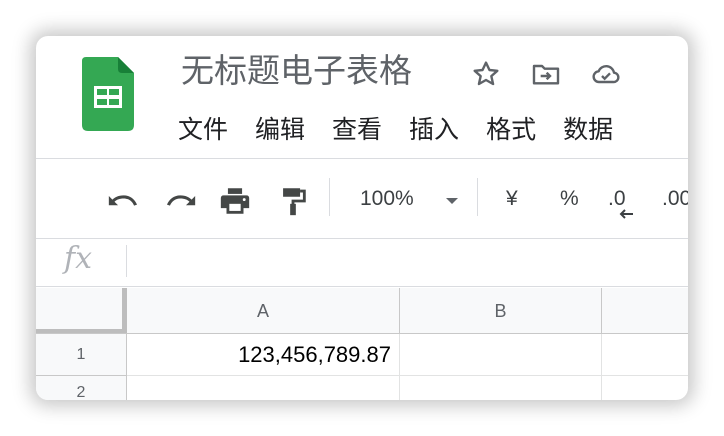 The image size is (724, 436). I want to click on decrease-decimal-button: .0, so click(620, 202).